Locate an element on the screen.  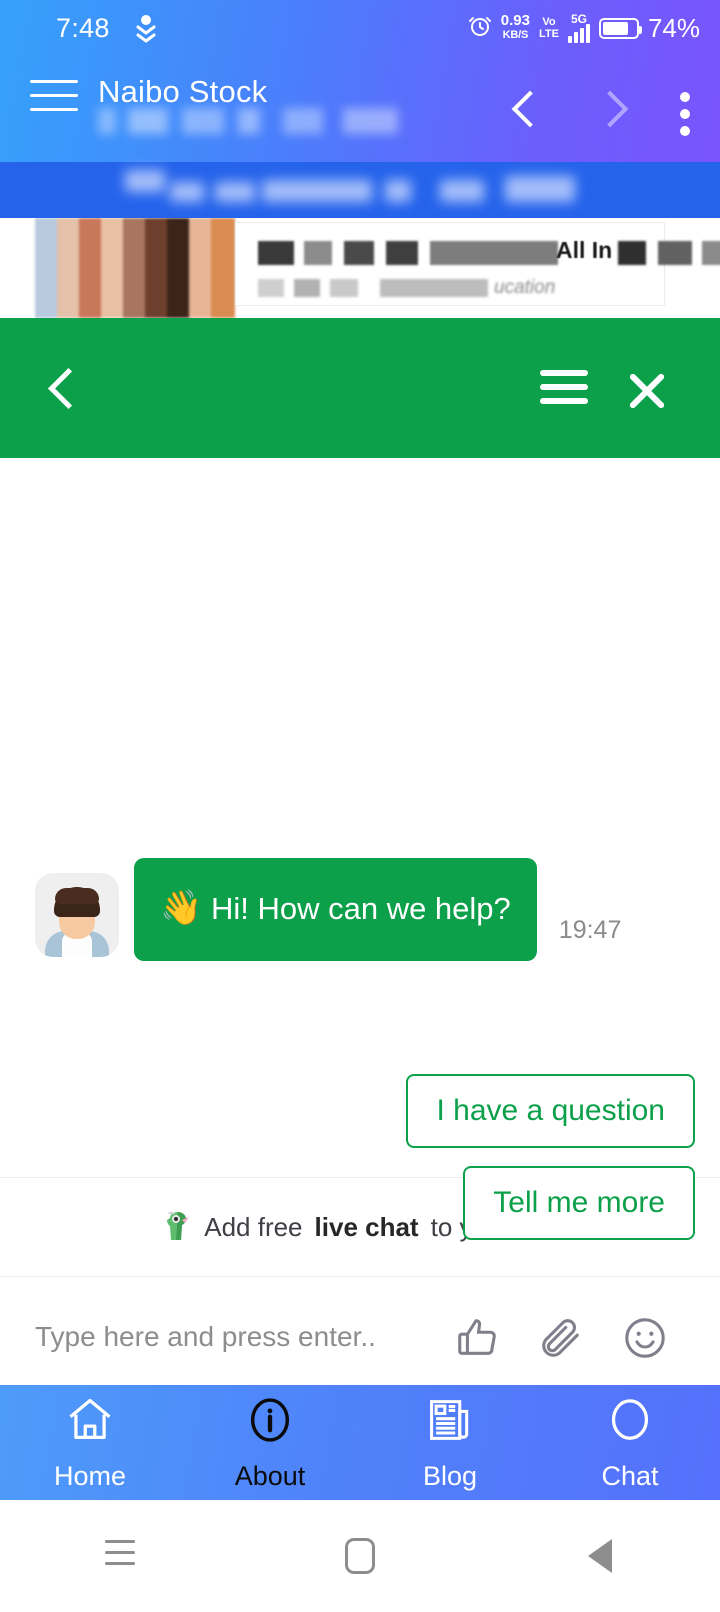
download-arrow-icon is located at coordinates (146, 31).